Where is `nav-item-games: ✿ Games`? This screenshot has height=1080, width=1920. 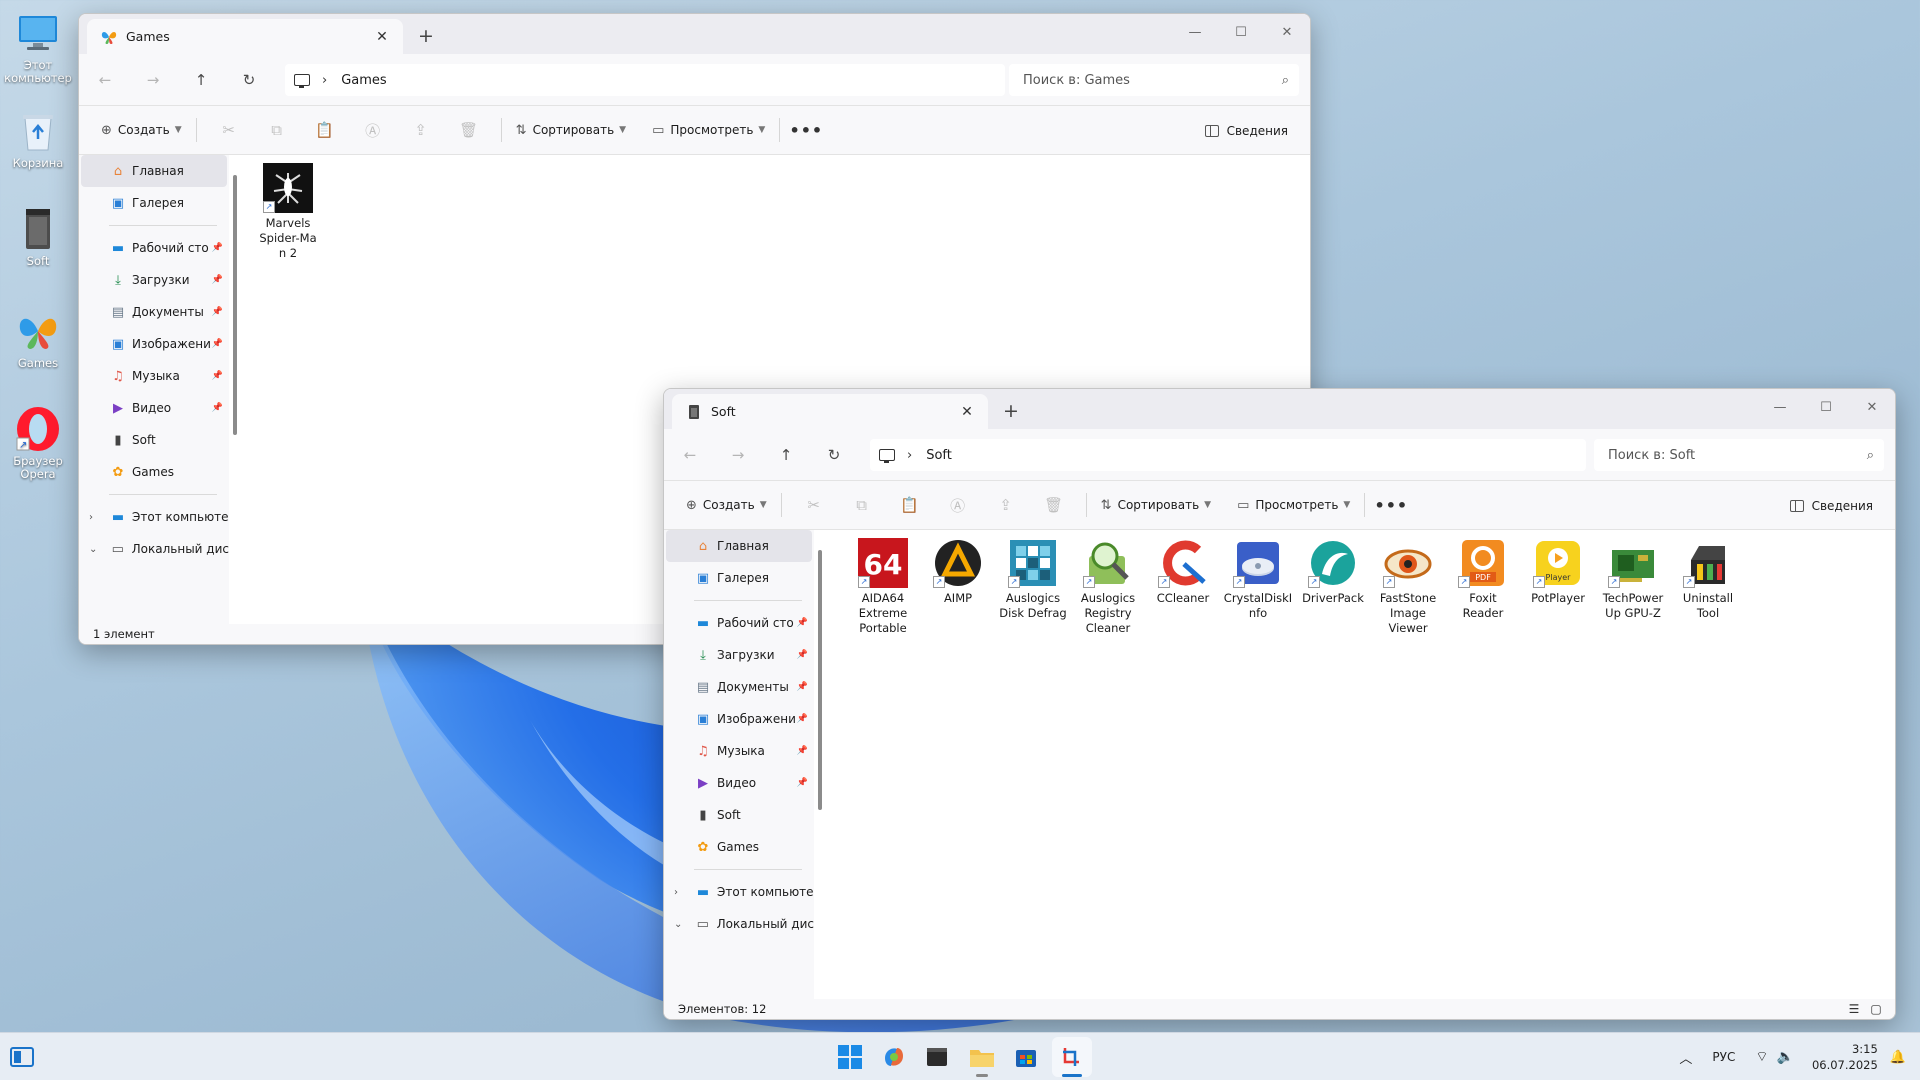 nav-item-games: ✿ Games is located at coordinates (739, 847).